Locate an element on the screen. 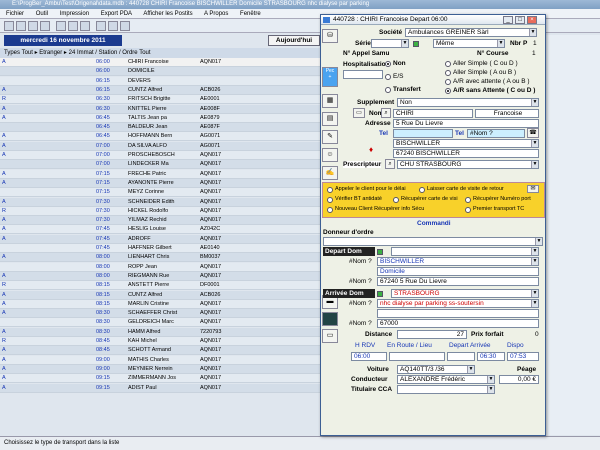 The width and height of the screenshot is (600, 450). user-icon is located at coordinates (101, 26).